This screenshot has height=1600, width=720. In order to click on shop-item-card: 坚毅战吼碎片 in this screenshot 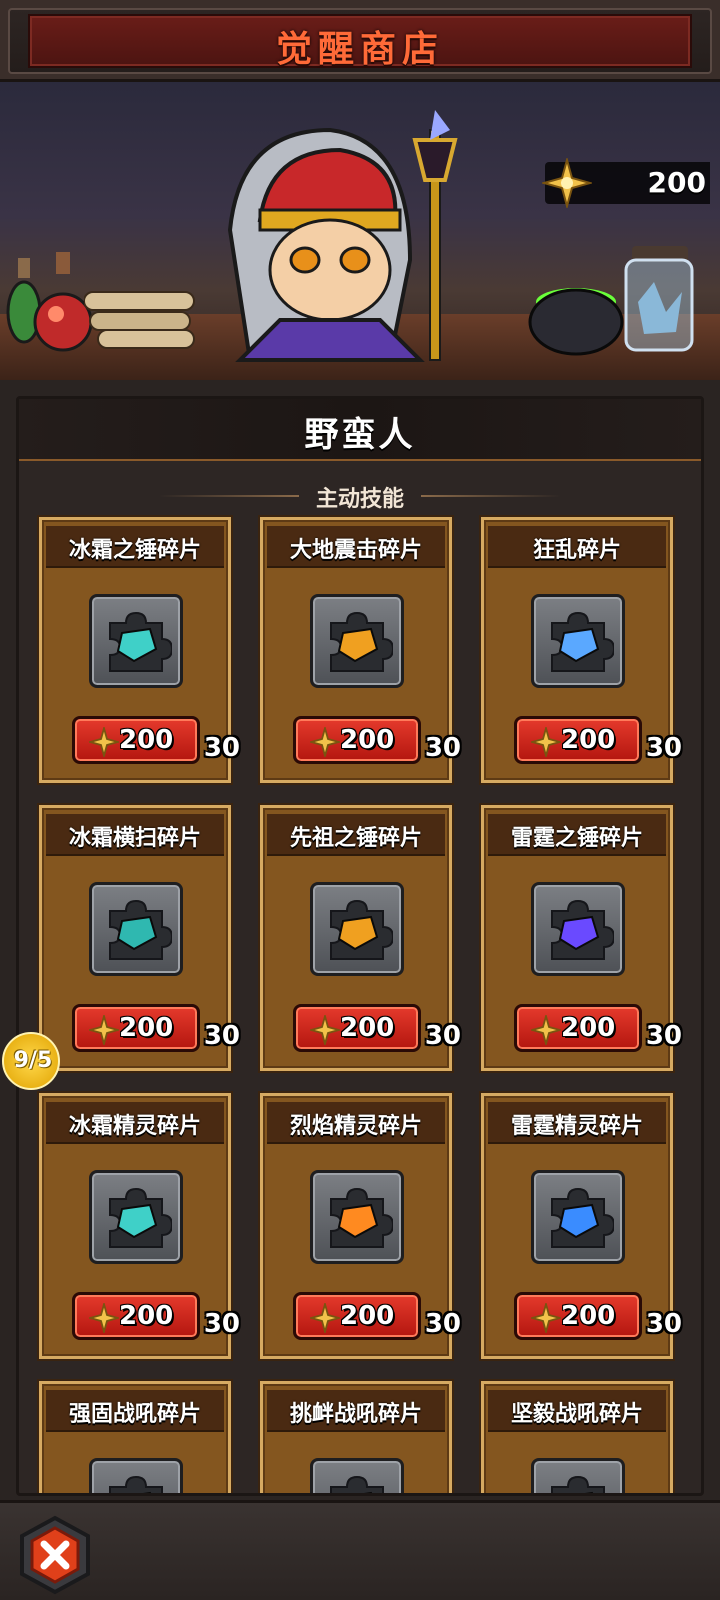, I will do `click(577, 1437)`.